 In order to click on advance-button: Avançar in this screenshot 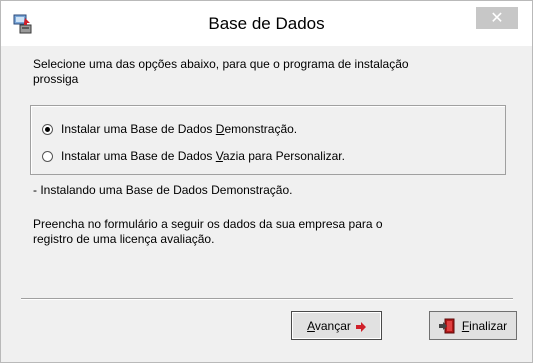, I will do `click(336, 325)`.